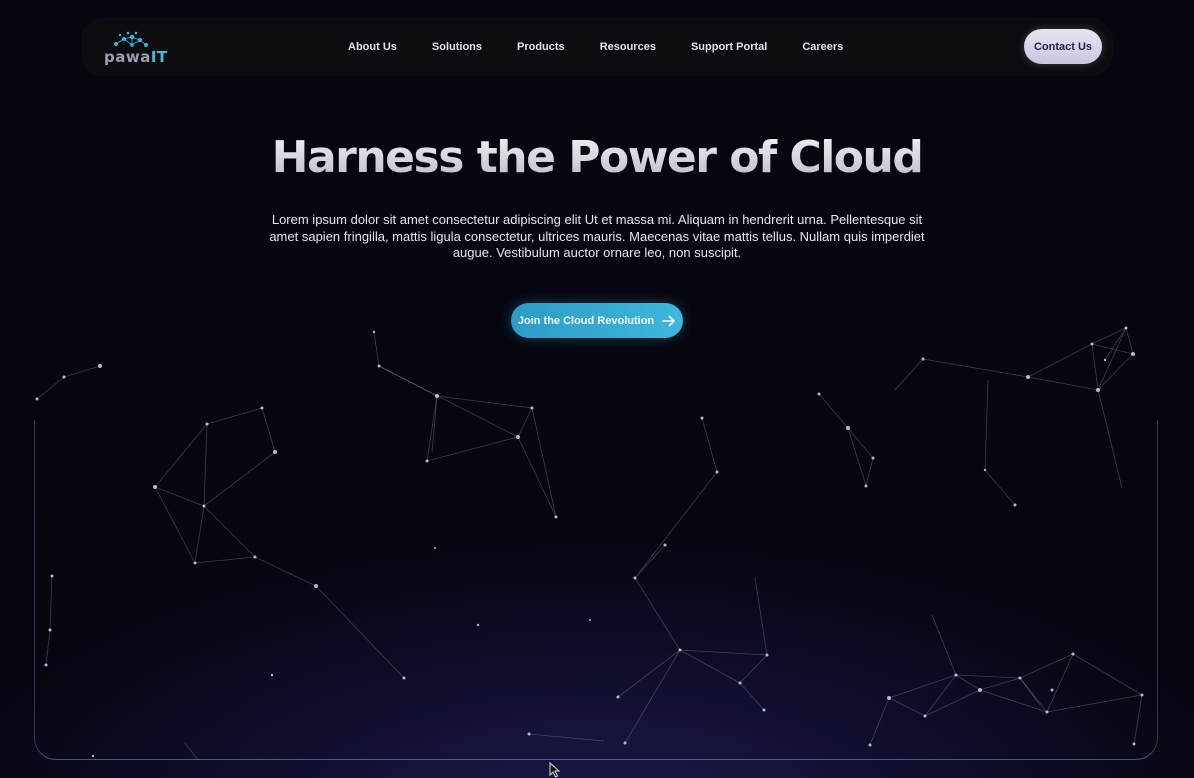 This screenshot has width=1194, height=778. Describe the element at coordinates (457, 47) in the screenshot. I see `nav-solutions: Solutions` at that location.